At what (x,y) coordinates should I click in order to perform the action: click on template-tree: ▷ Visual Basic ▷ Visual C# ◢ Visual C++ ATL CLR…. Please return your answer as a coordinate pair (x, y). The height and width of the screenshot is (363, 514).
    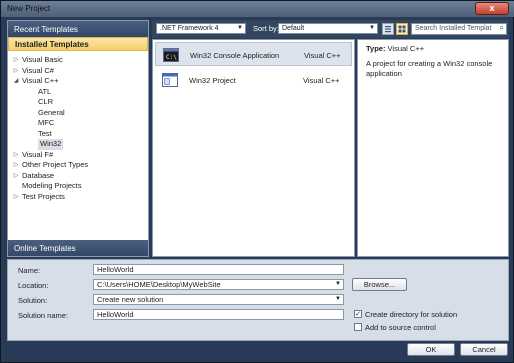
    Looking at the image, I should click on (78, 126).